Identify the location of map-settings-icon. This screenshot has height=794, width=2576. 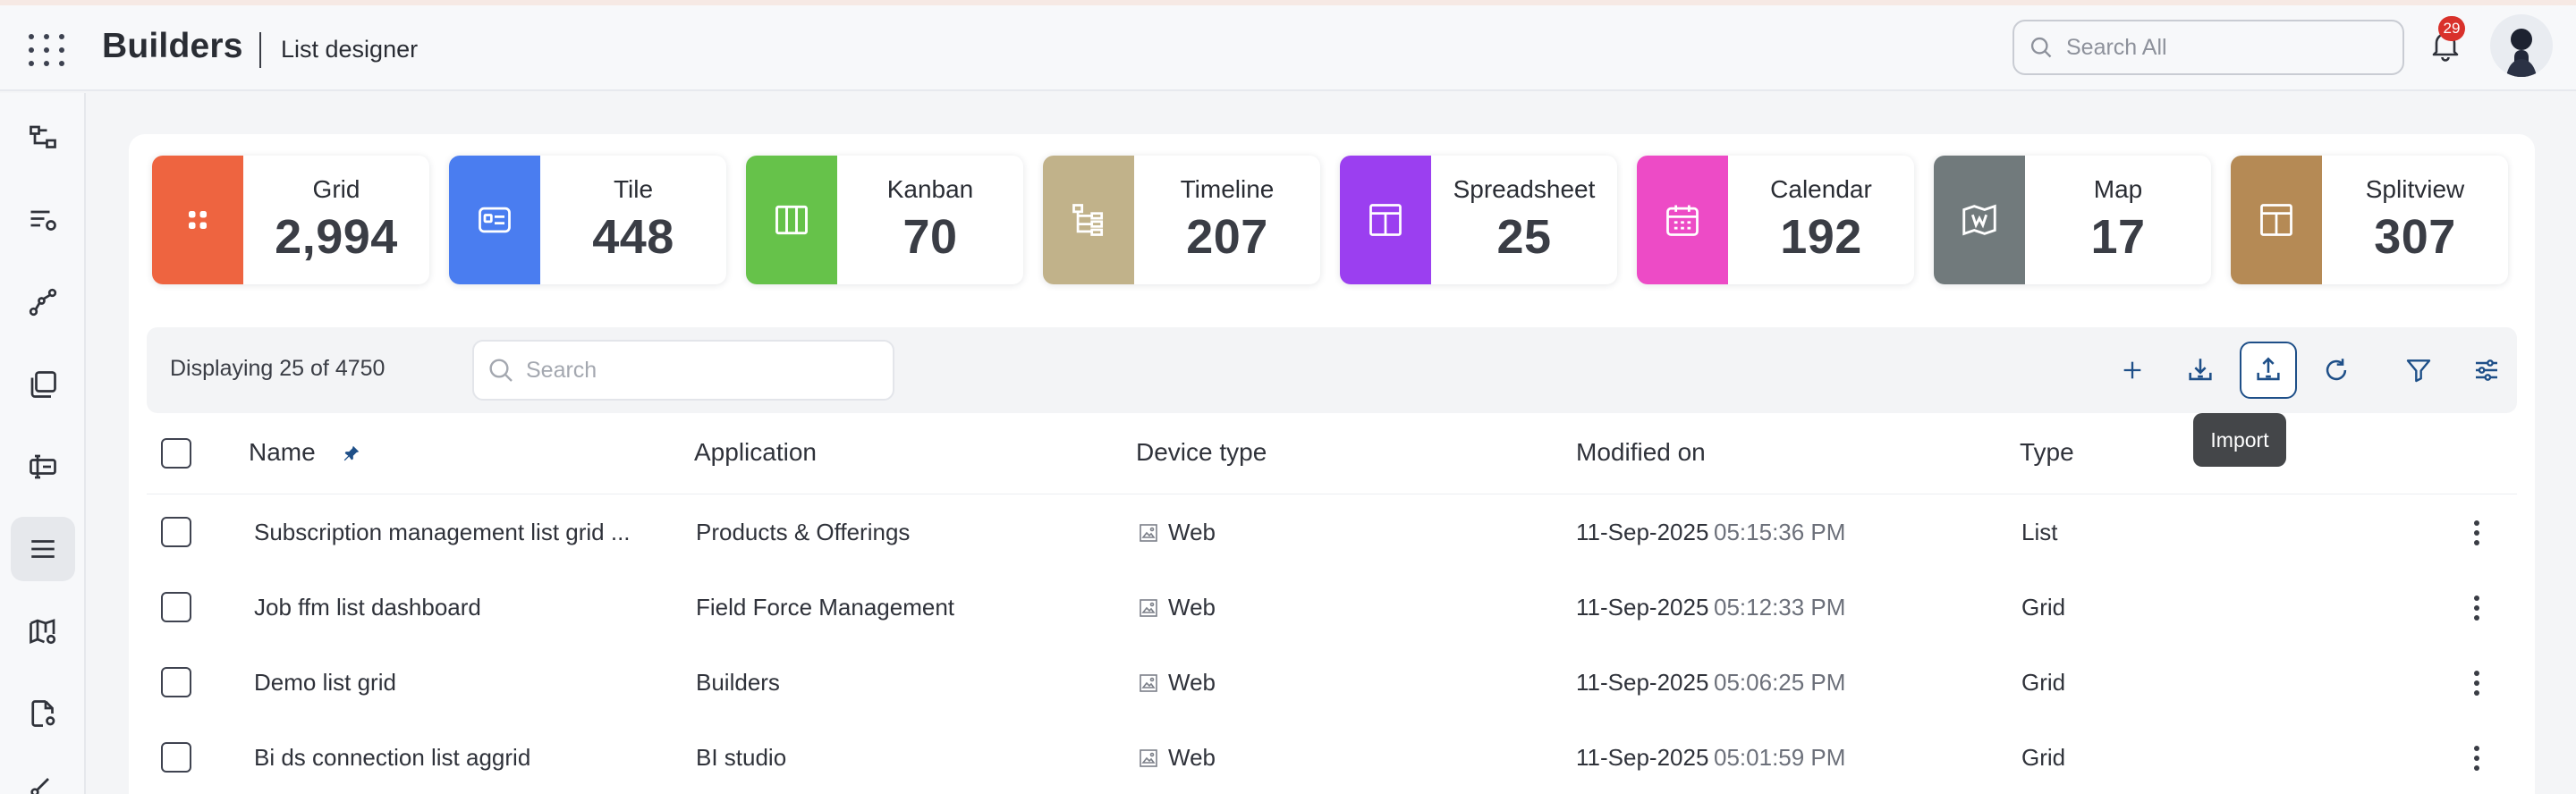
(43, 632).